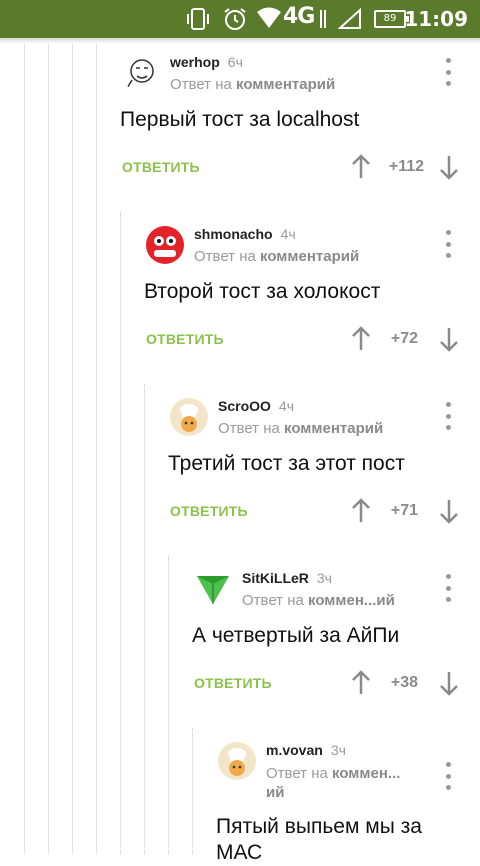 The width and height of the screenshot is (480, 866). What do you see at coordinates (404, 682) in the screenshot?
I see `comment-score: +38` at bounding box center [404, 682].